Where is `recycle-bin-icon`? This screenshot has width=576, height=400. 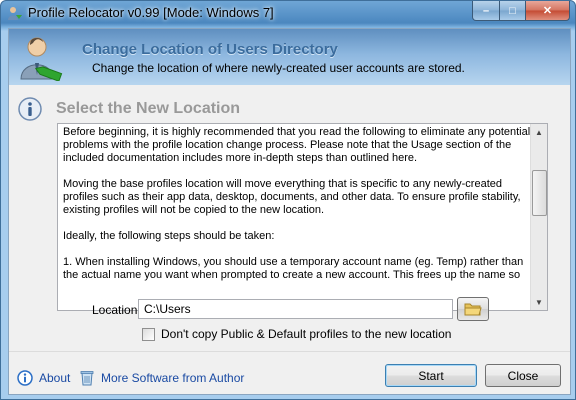 recycle-bin-icon is located at coordinates (87, 378).